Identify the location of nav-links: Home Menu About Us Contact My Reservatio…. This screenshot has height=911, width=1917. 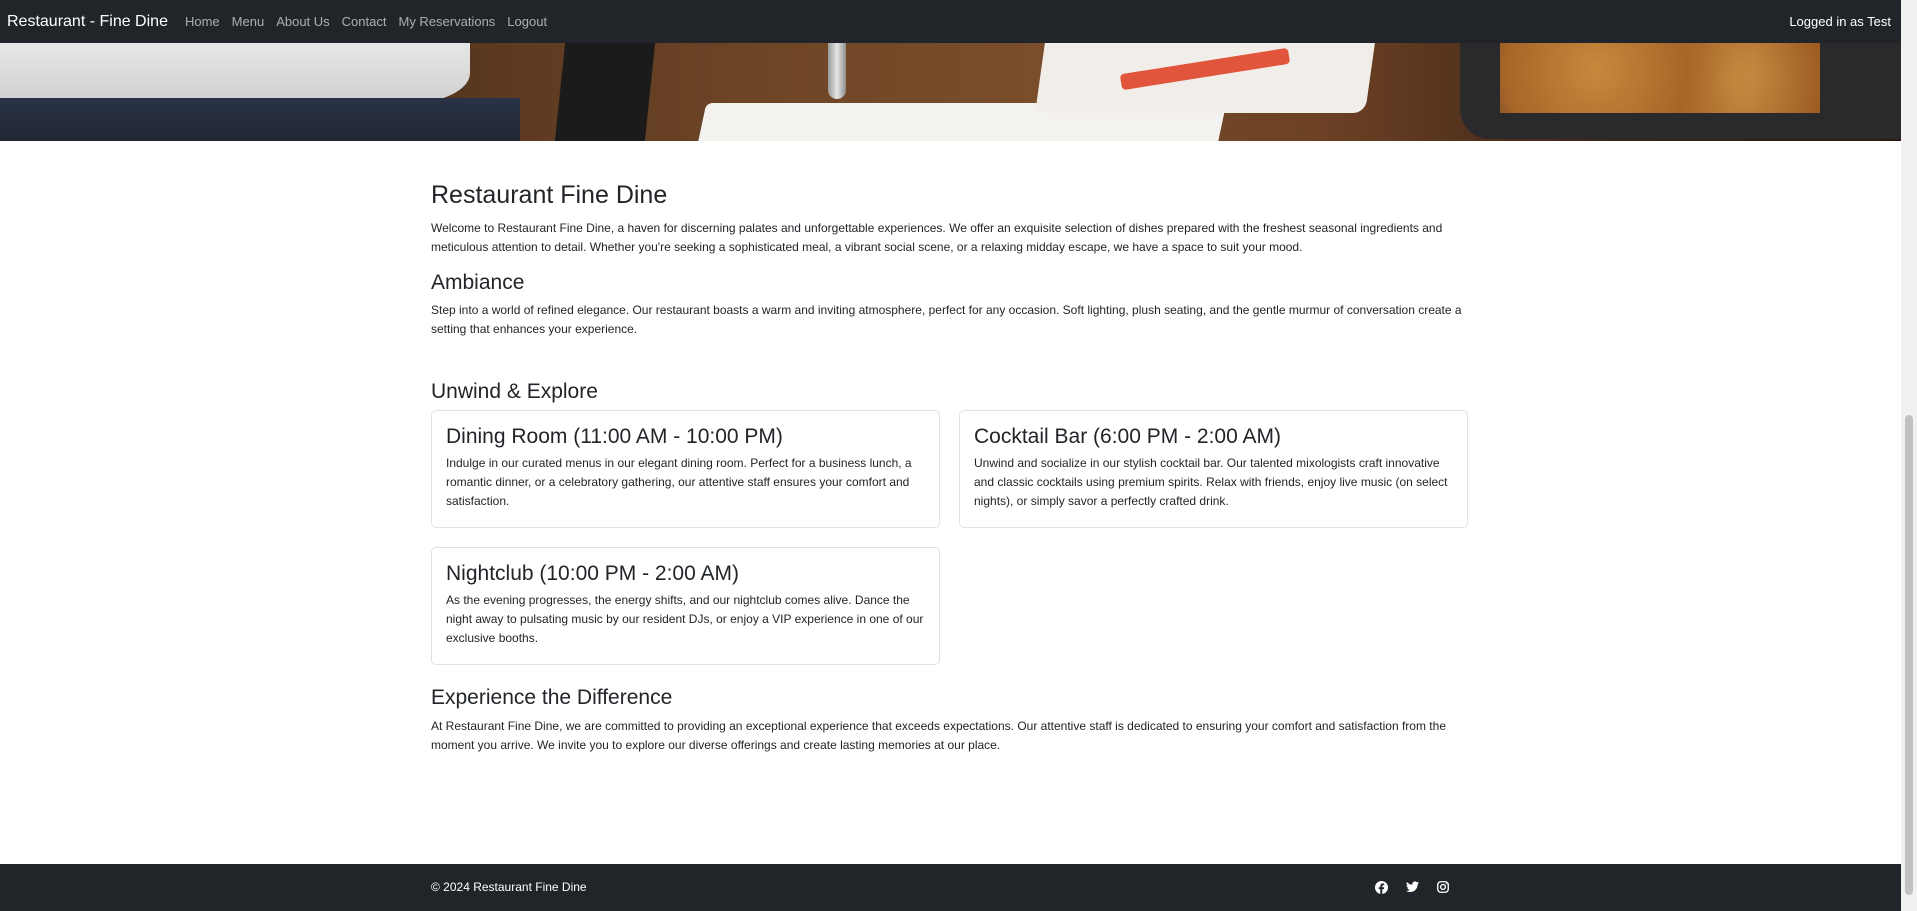
(366, 21).